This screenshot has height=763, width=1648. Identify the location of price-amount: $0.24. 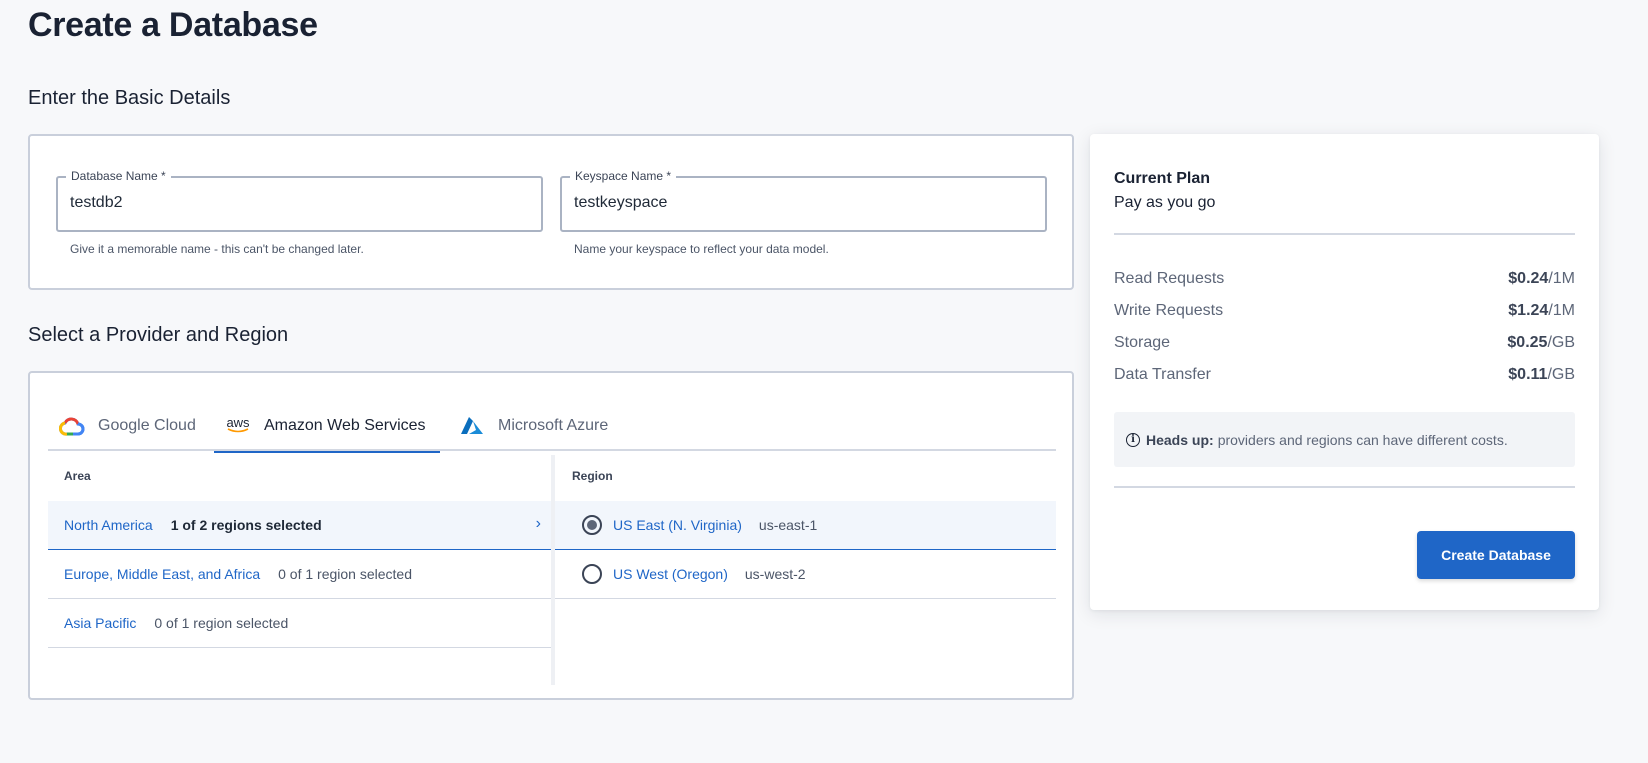
(1528, 278).